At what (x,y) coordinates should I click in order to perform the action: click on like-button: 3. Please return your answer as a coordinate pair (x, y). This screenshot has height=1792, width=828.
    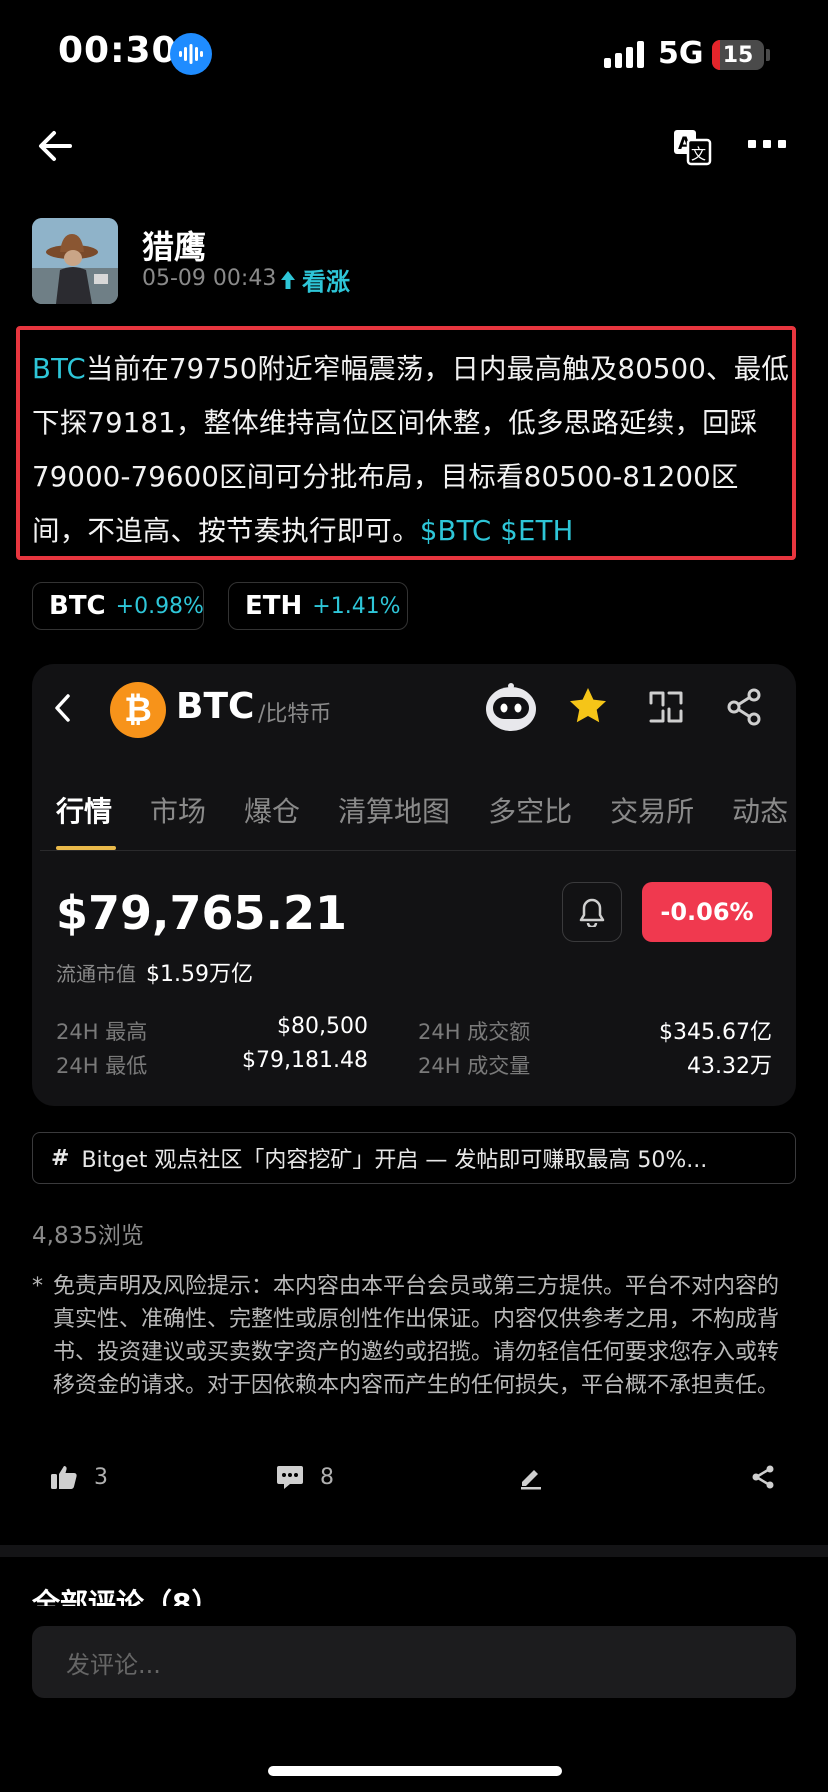
    Looking at the image, I should click on (79, 1477).